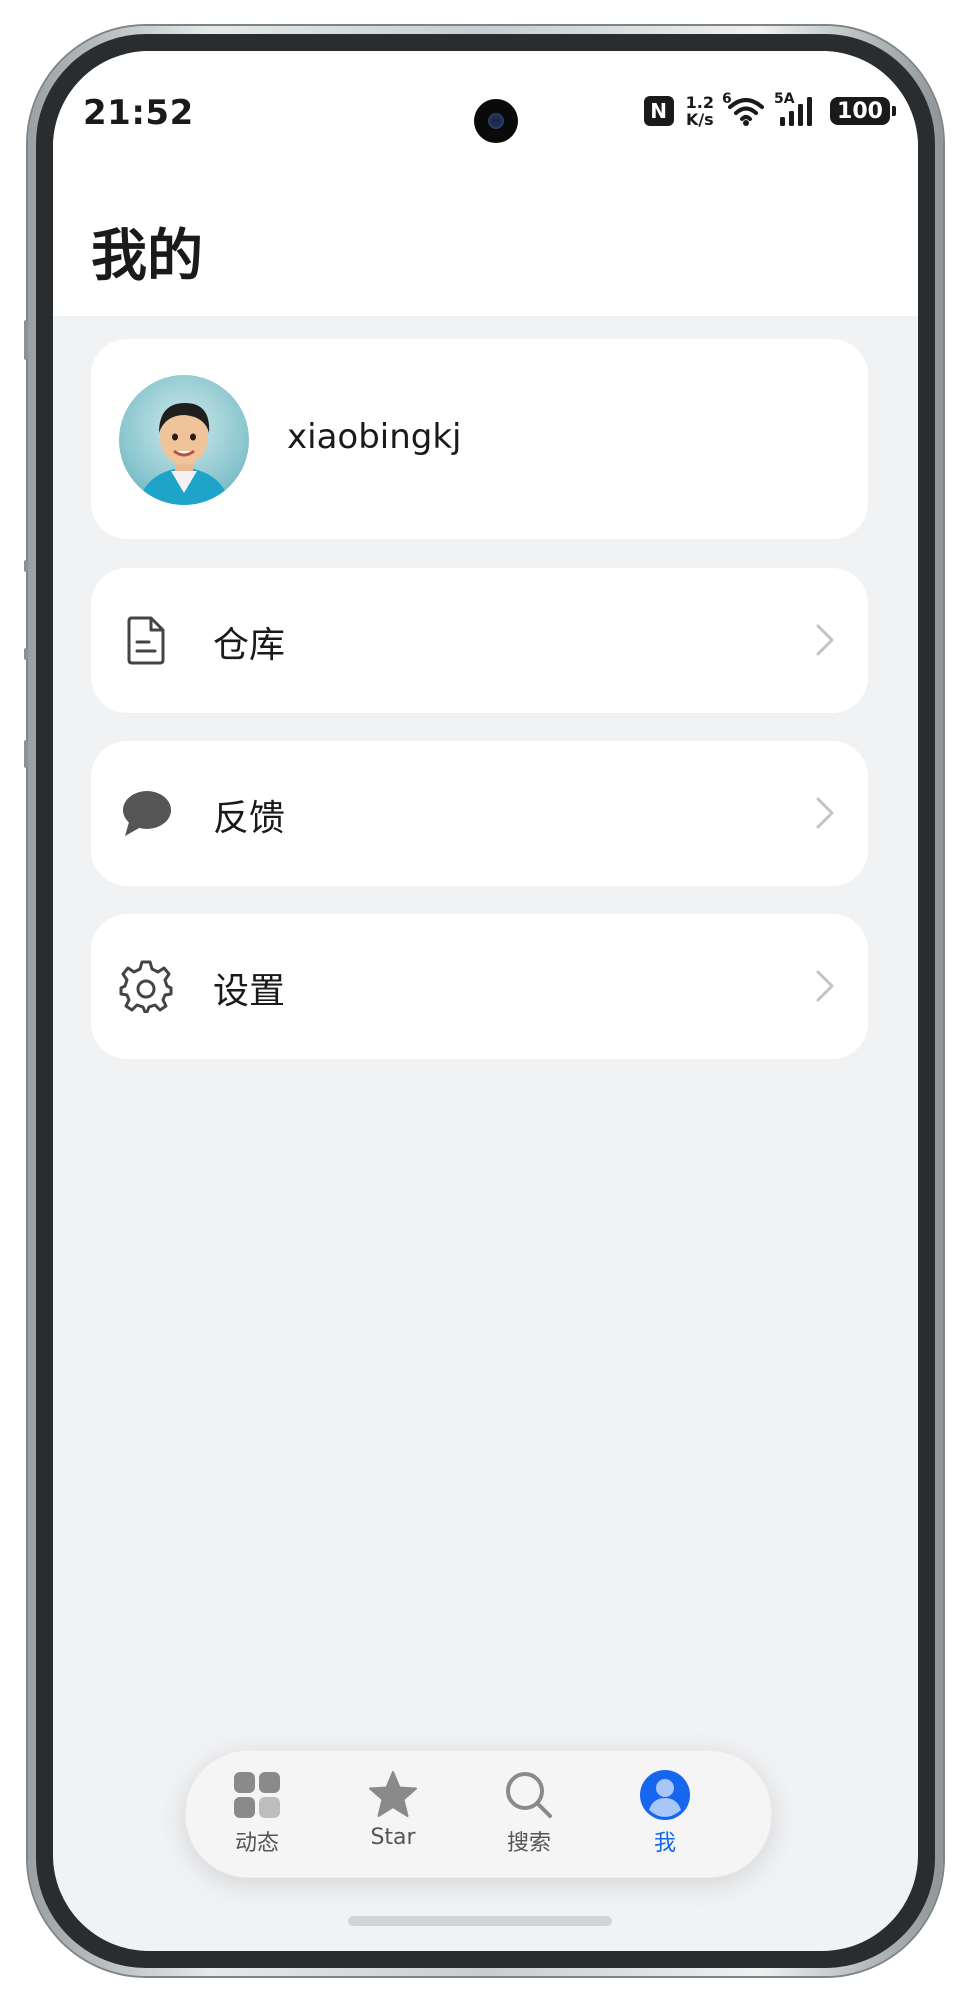 This screenshot has width=979, height=2003. Describe the element at coordinates (146, 640) in the screenshot. I see `document-icon` at that location.